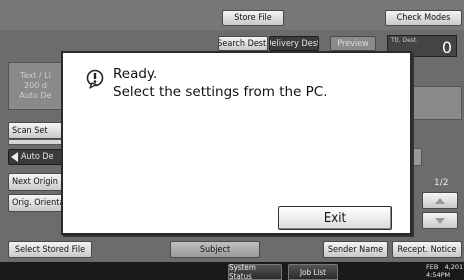 This screenshot has height=280, width=464. What do you see at coordinates (35, 182) in the screenshot?
I see `next-original-button: Next Origin` at bounding box center [35, 182].